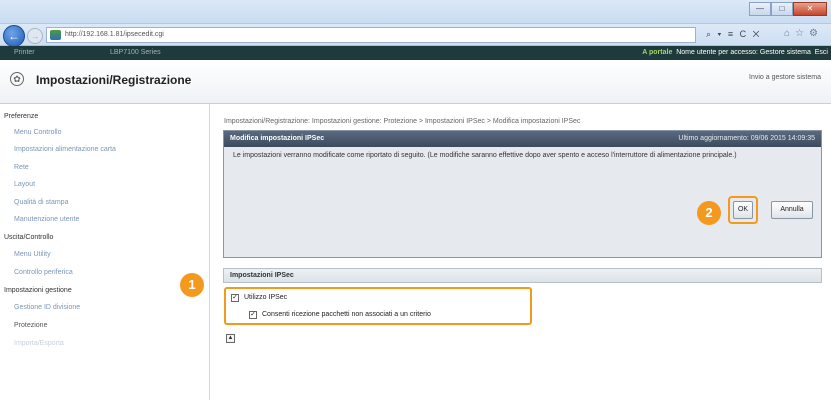 Image resolution: width=831 pixels, height=400 pixels. I want to click on step-badge-2: 2, so click(709, 213).